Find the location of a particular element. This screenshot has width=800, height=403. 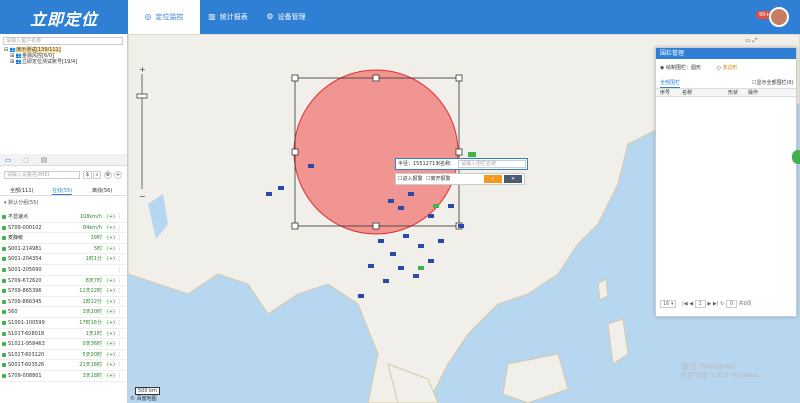

refresh-icon: ↻ is located at coordinates (722, 304).